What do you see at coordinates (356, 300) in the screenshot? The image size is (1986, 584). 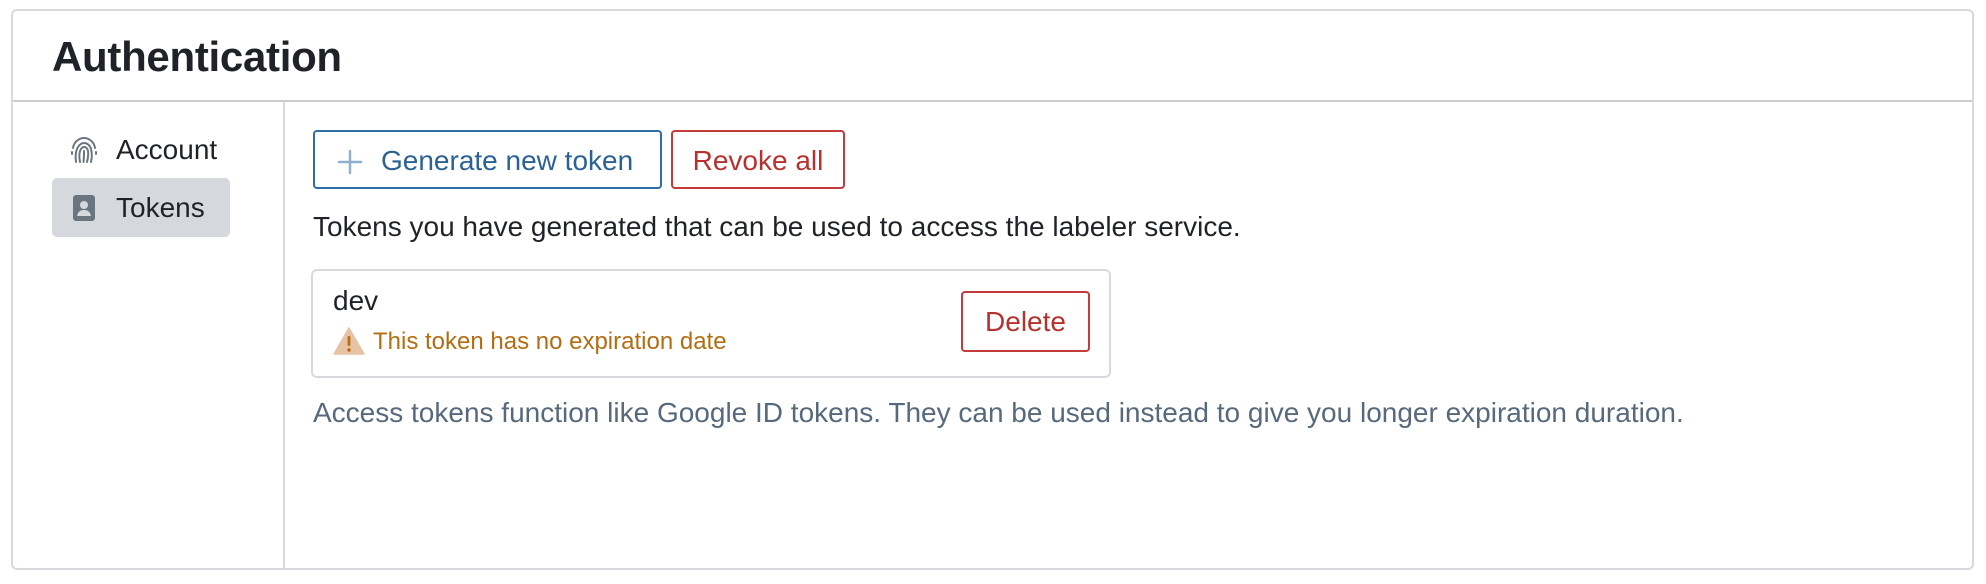 I see `token-name: dev` at bounding box center [356, 300].